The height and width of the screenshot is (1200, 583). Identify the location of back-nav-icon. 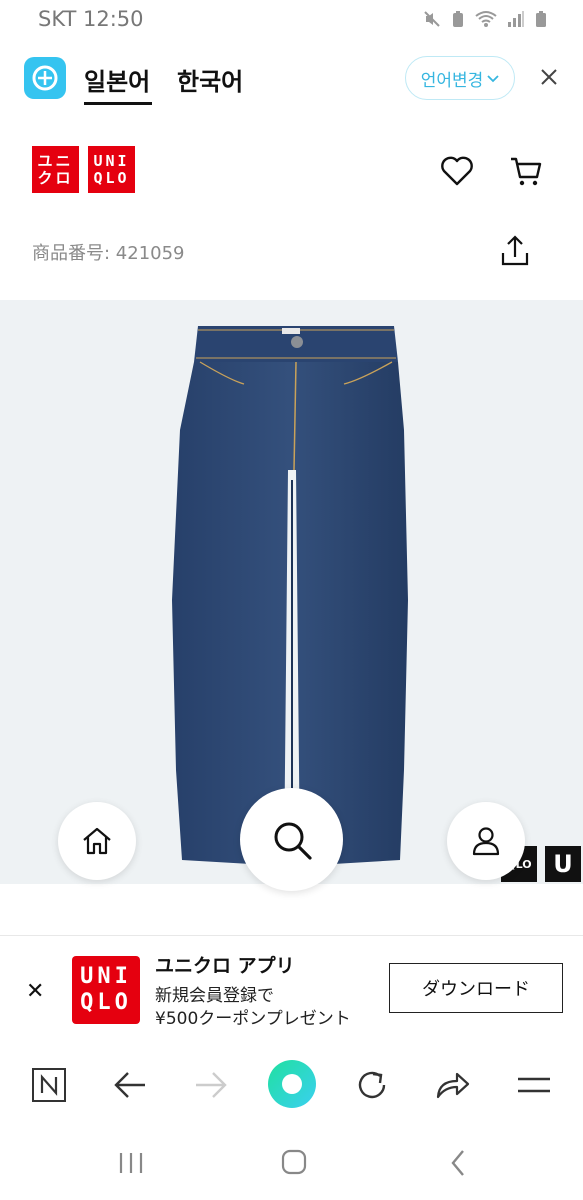
(458, 1163).